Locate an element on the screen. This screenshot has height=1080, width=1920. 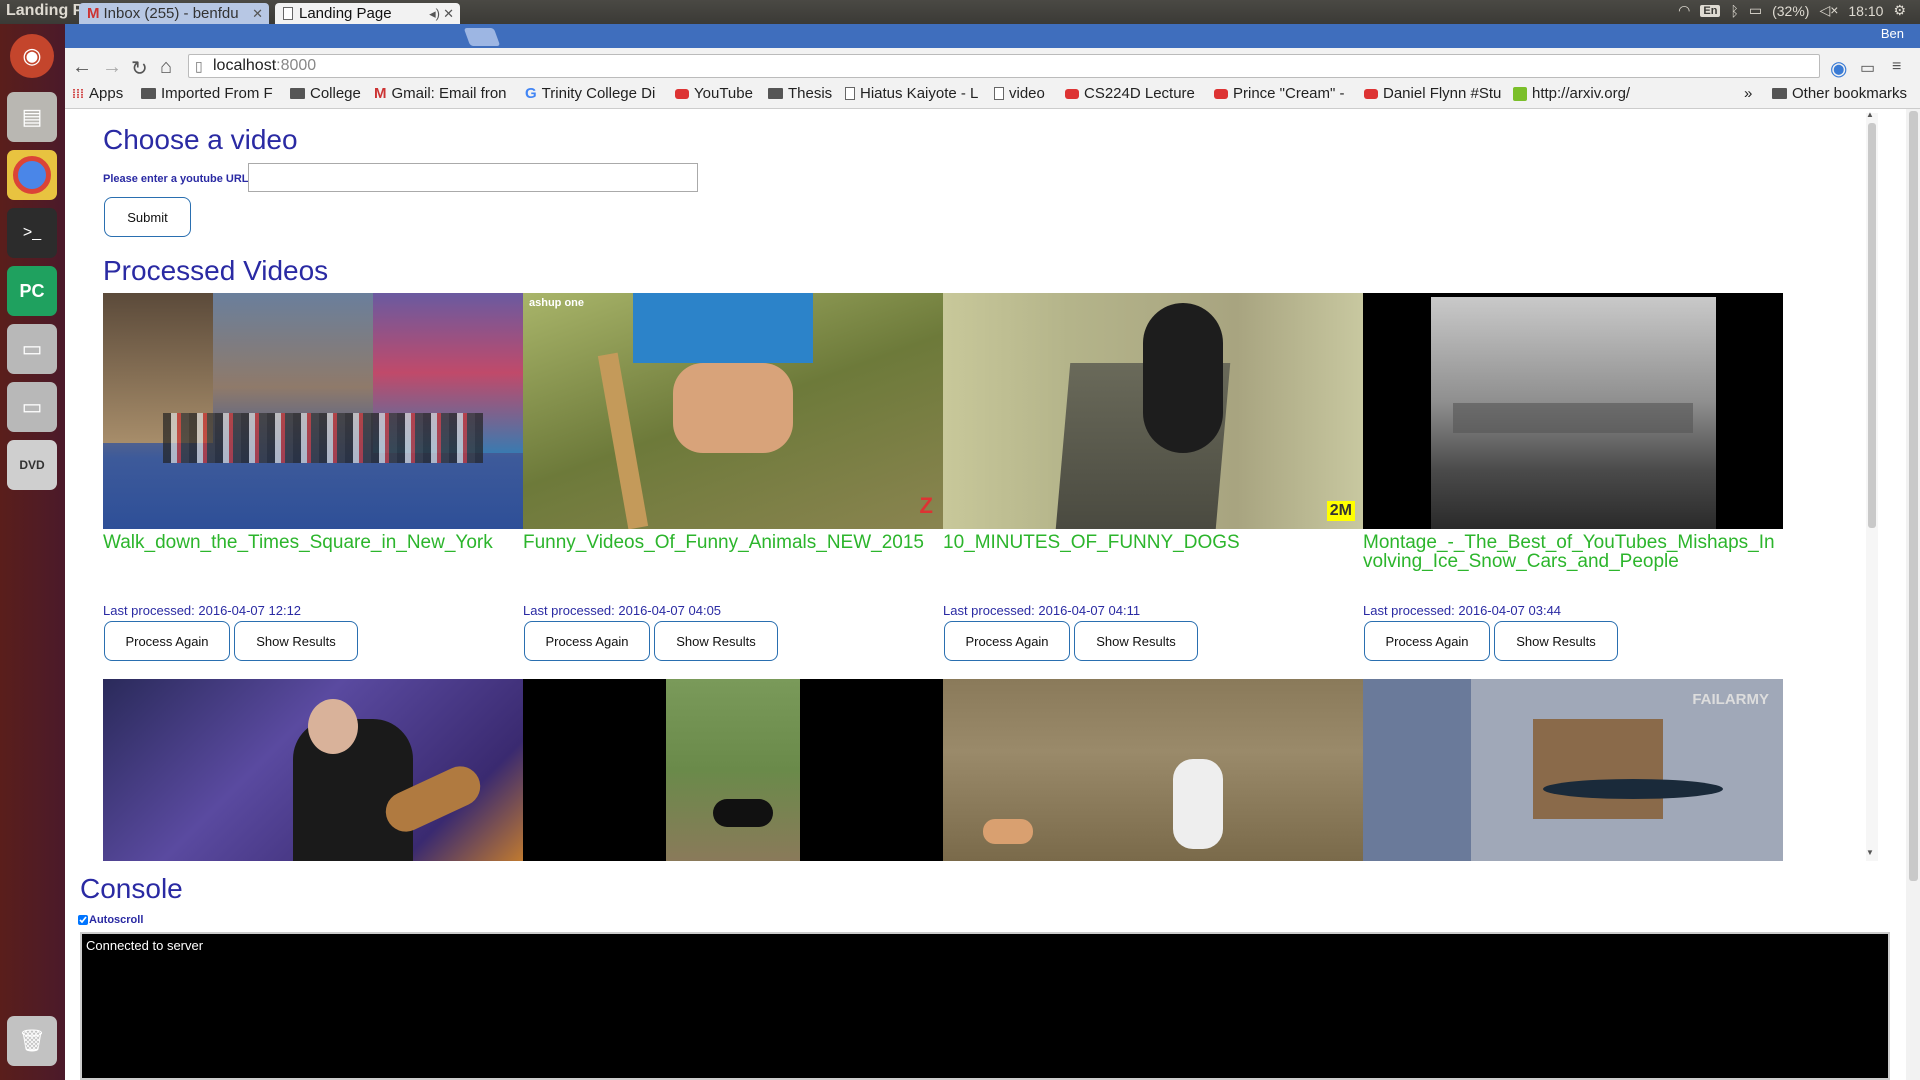
bookmark-youtube: YouTube is located at coordinates (714, 93).